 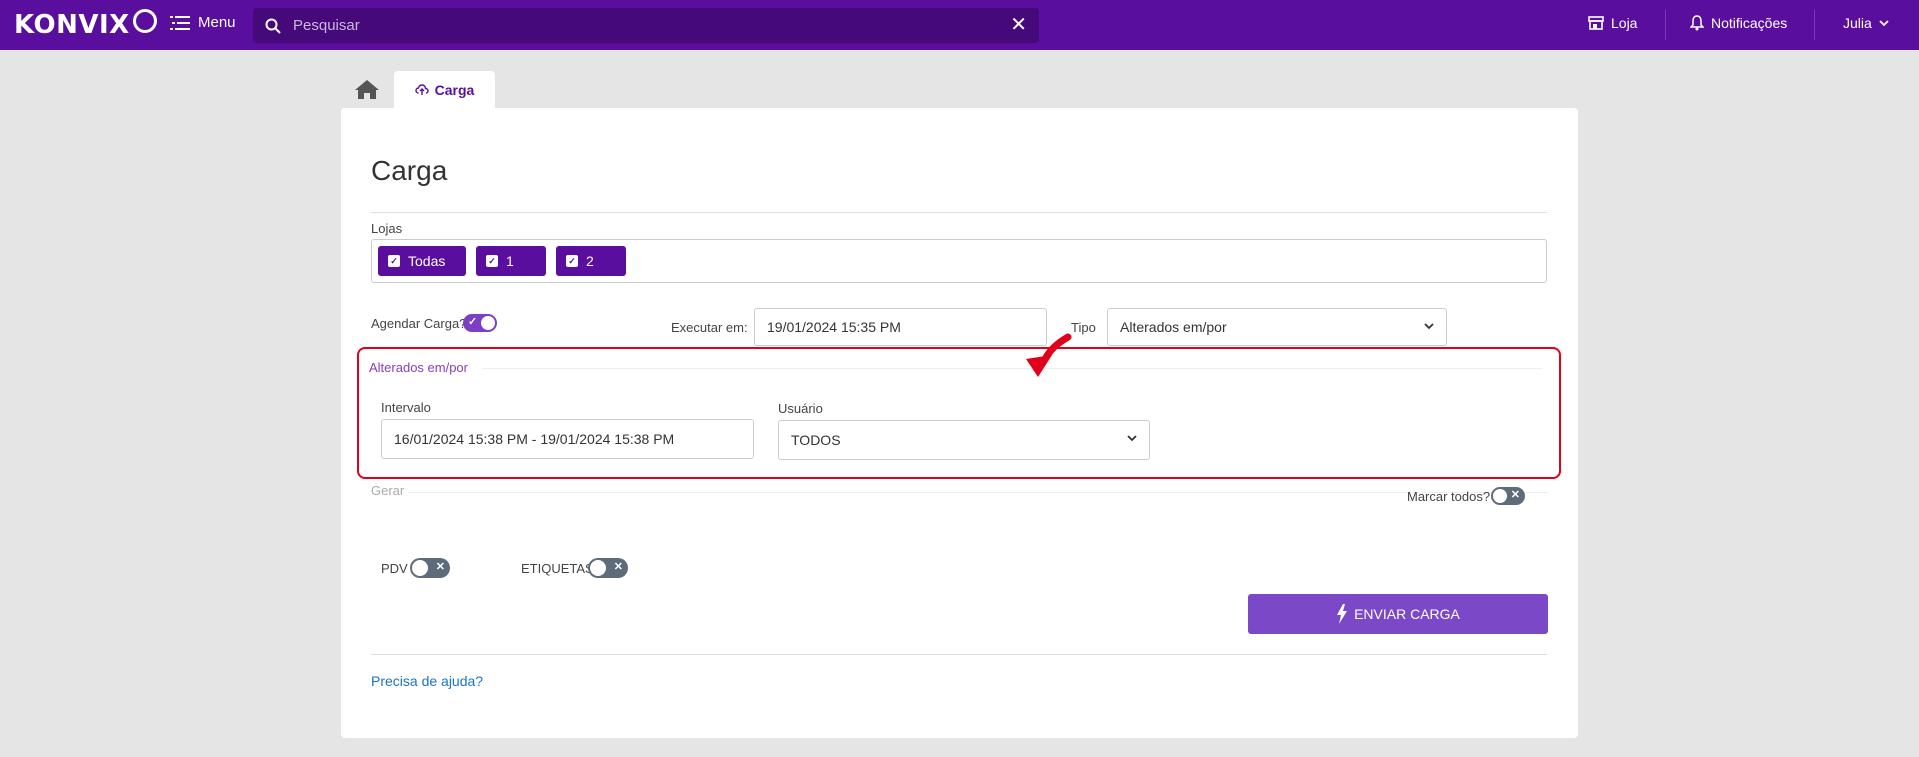 I want to click on search-bar: ✕, so click(x=646, y=25).